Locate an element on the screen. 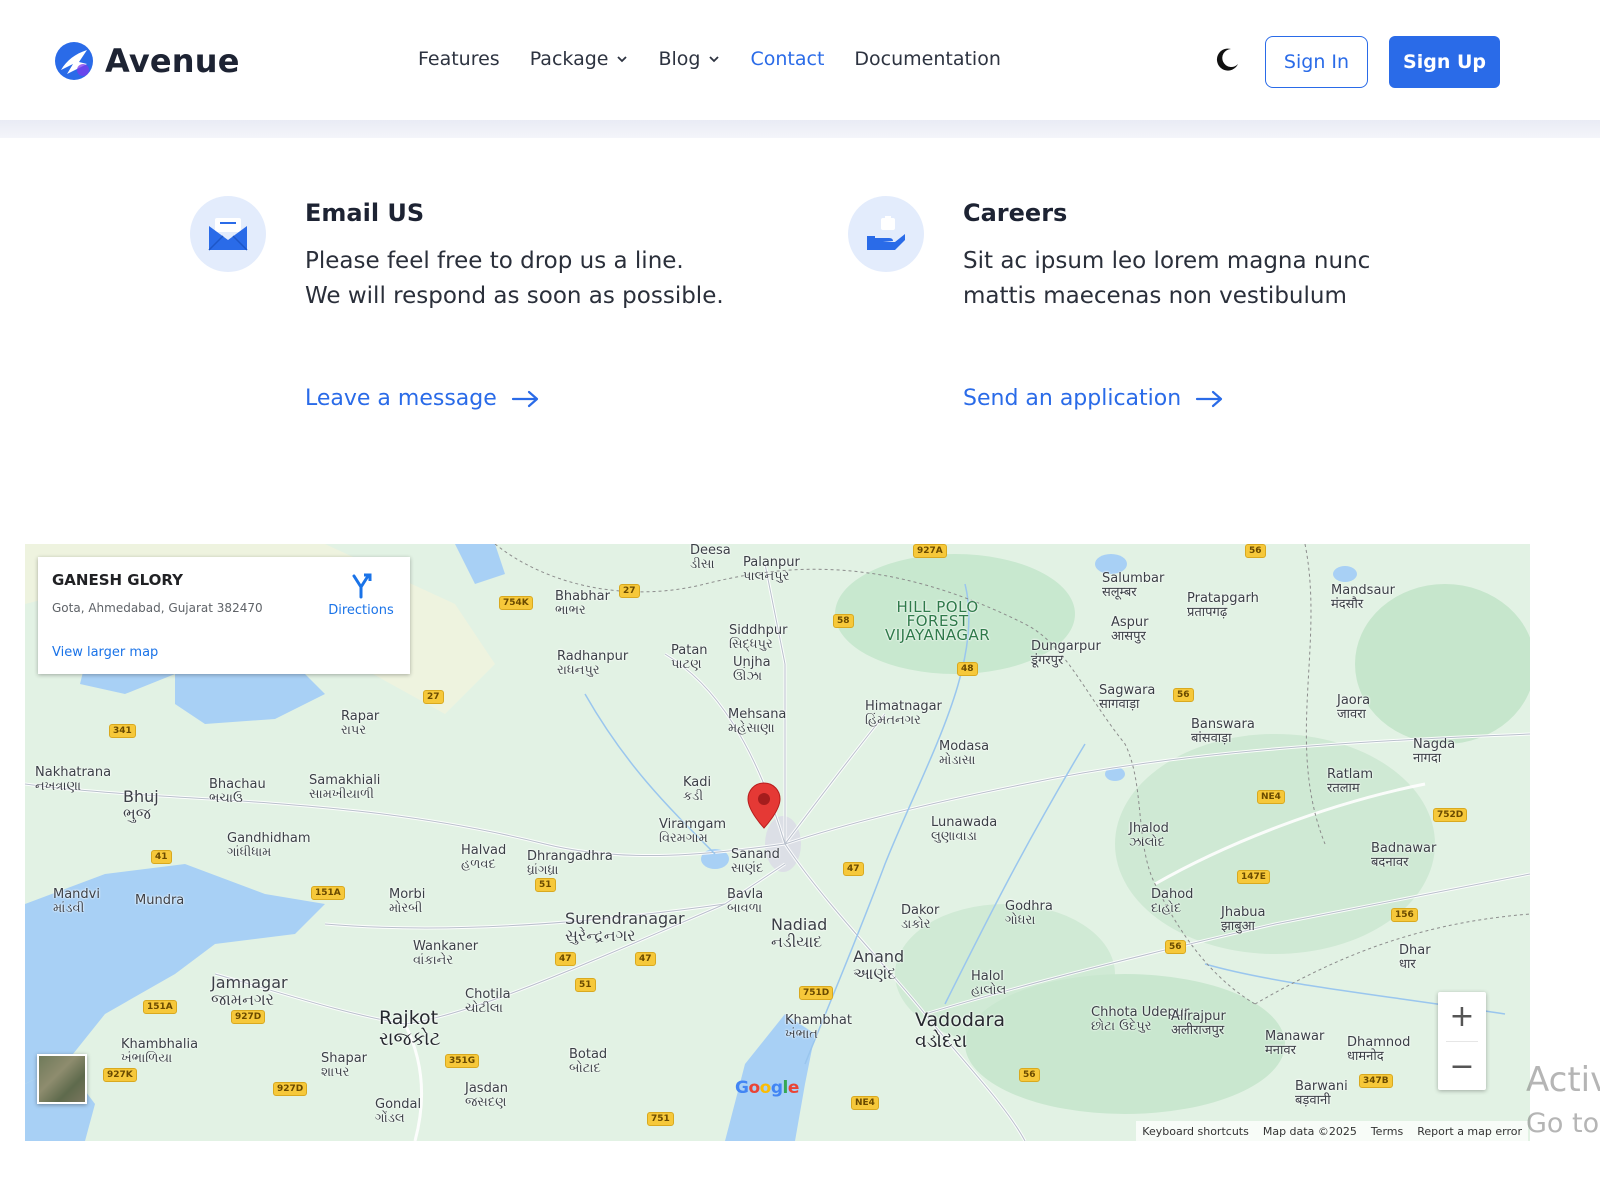 The width and height of the screenshot is (1600, 1200). place-name-text: Lunawada is located at coordinates (964, 822).